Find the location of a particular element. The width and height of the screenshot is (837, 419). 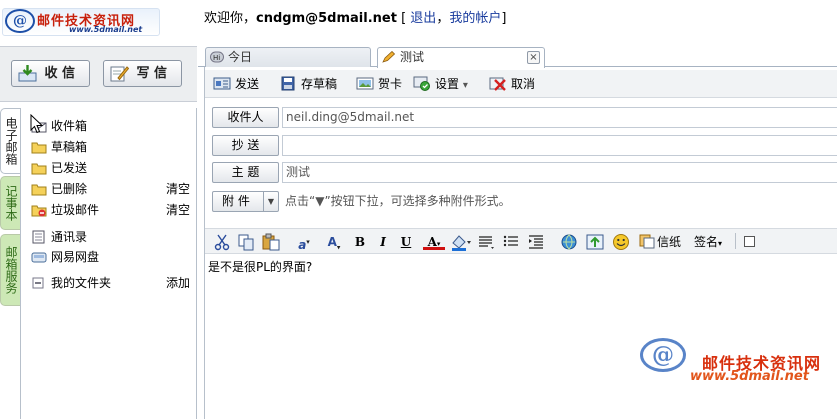

highlight-color-icon is located at coordinates (461, 242).